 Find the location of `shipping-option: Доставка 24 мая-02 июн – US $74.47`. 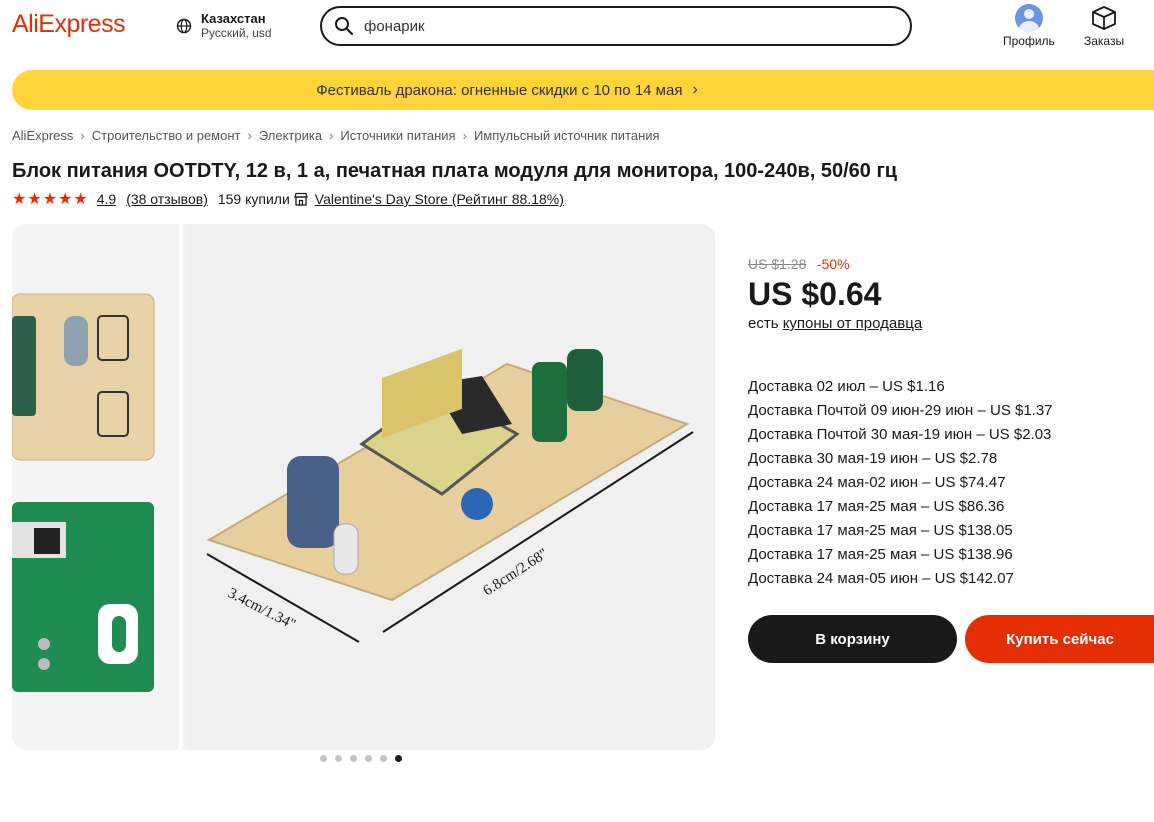

shipping-option: Доставка 24 мая-02 июн – US $74.47 is located at coordinates (900, 483).